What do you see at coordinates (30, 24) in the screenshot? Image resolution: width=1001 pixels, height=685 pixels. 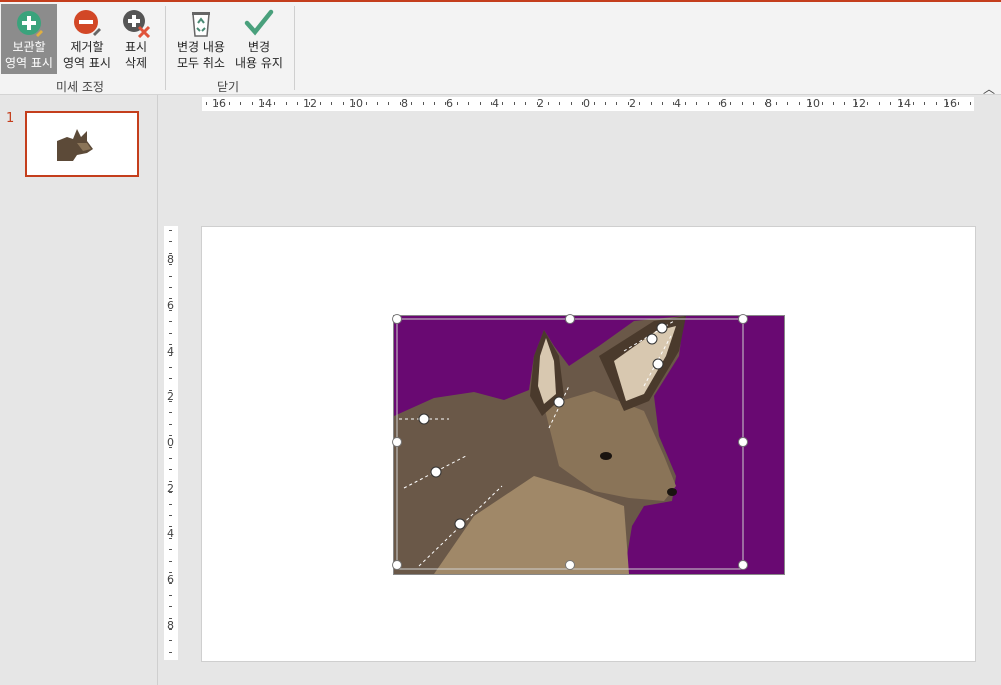 I see `plus-circle-icon` at bounding box center [30, 24].